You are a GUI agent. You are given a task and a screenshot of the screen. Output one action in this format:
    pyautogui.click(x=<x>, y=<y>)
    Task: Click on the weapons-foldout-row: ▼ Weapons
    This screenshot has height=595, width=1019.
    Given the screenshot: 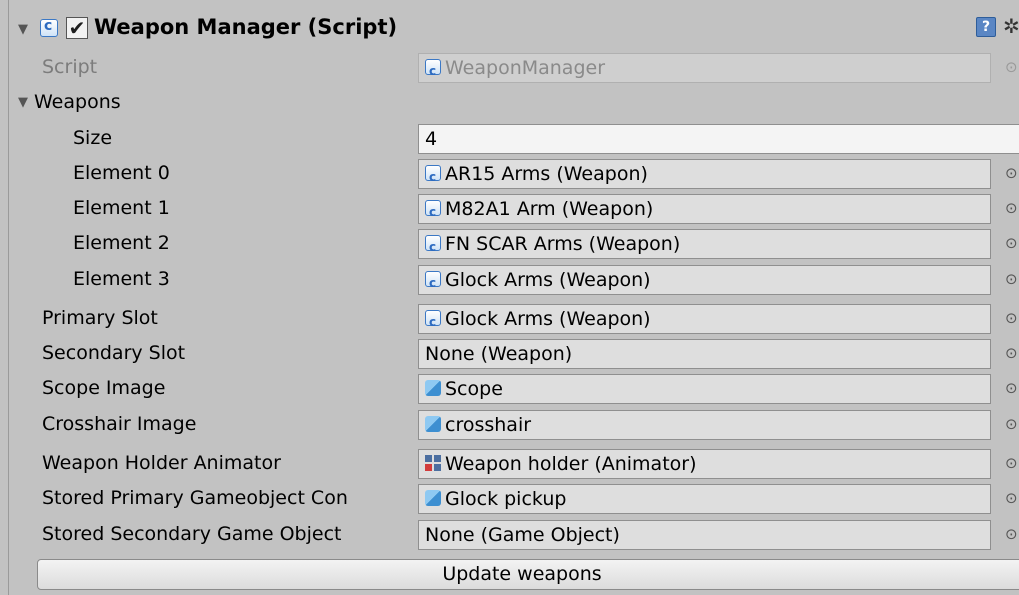 What is the action you would take?
    pyautogui.click(x=509, y=102)
    